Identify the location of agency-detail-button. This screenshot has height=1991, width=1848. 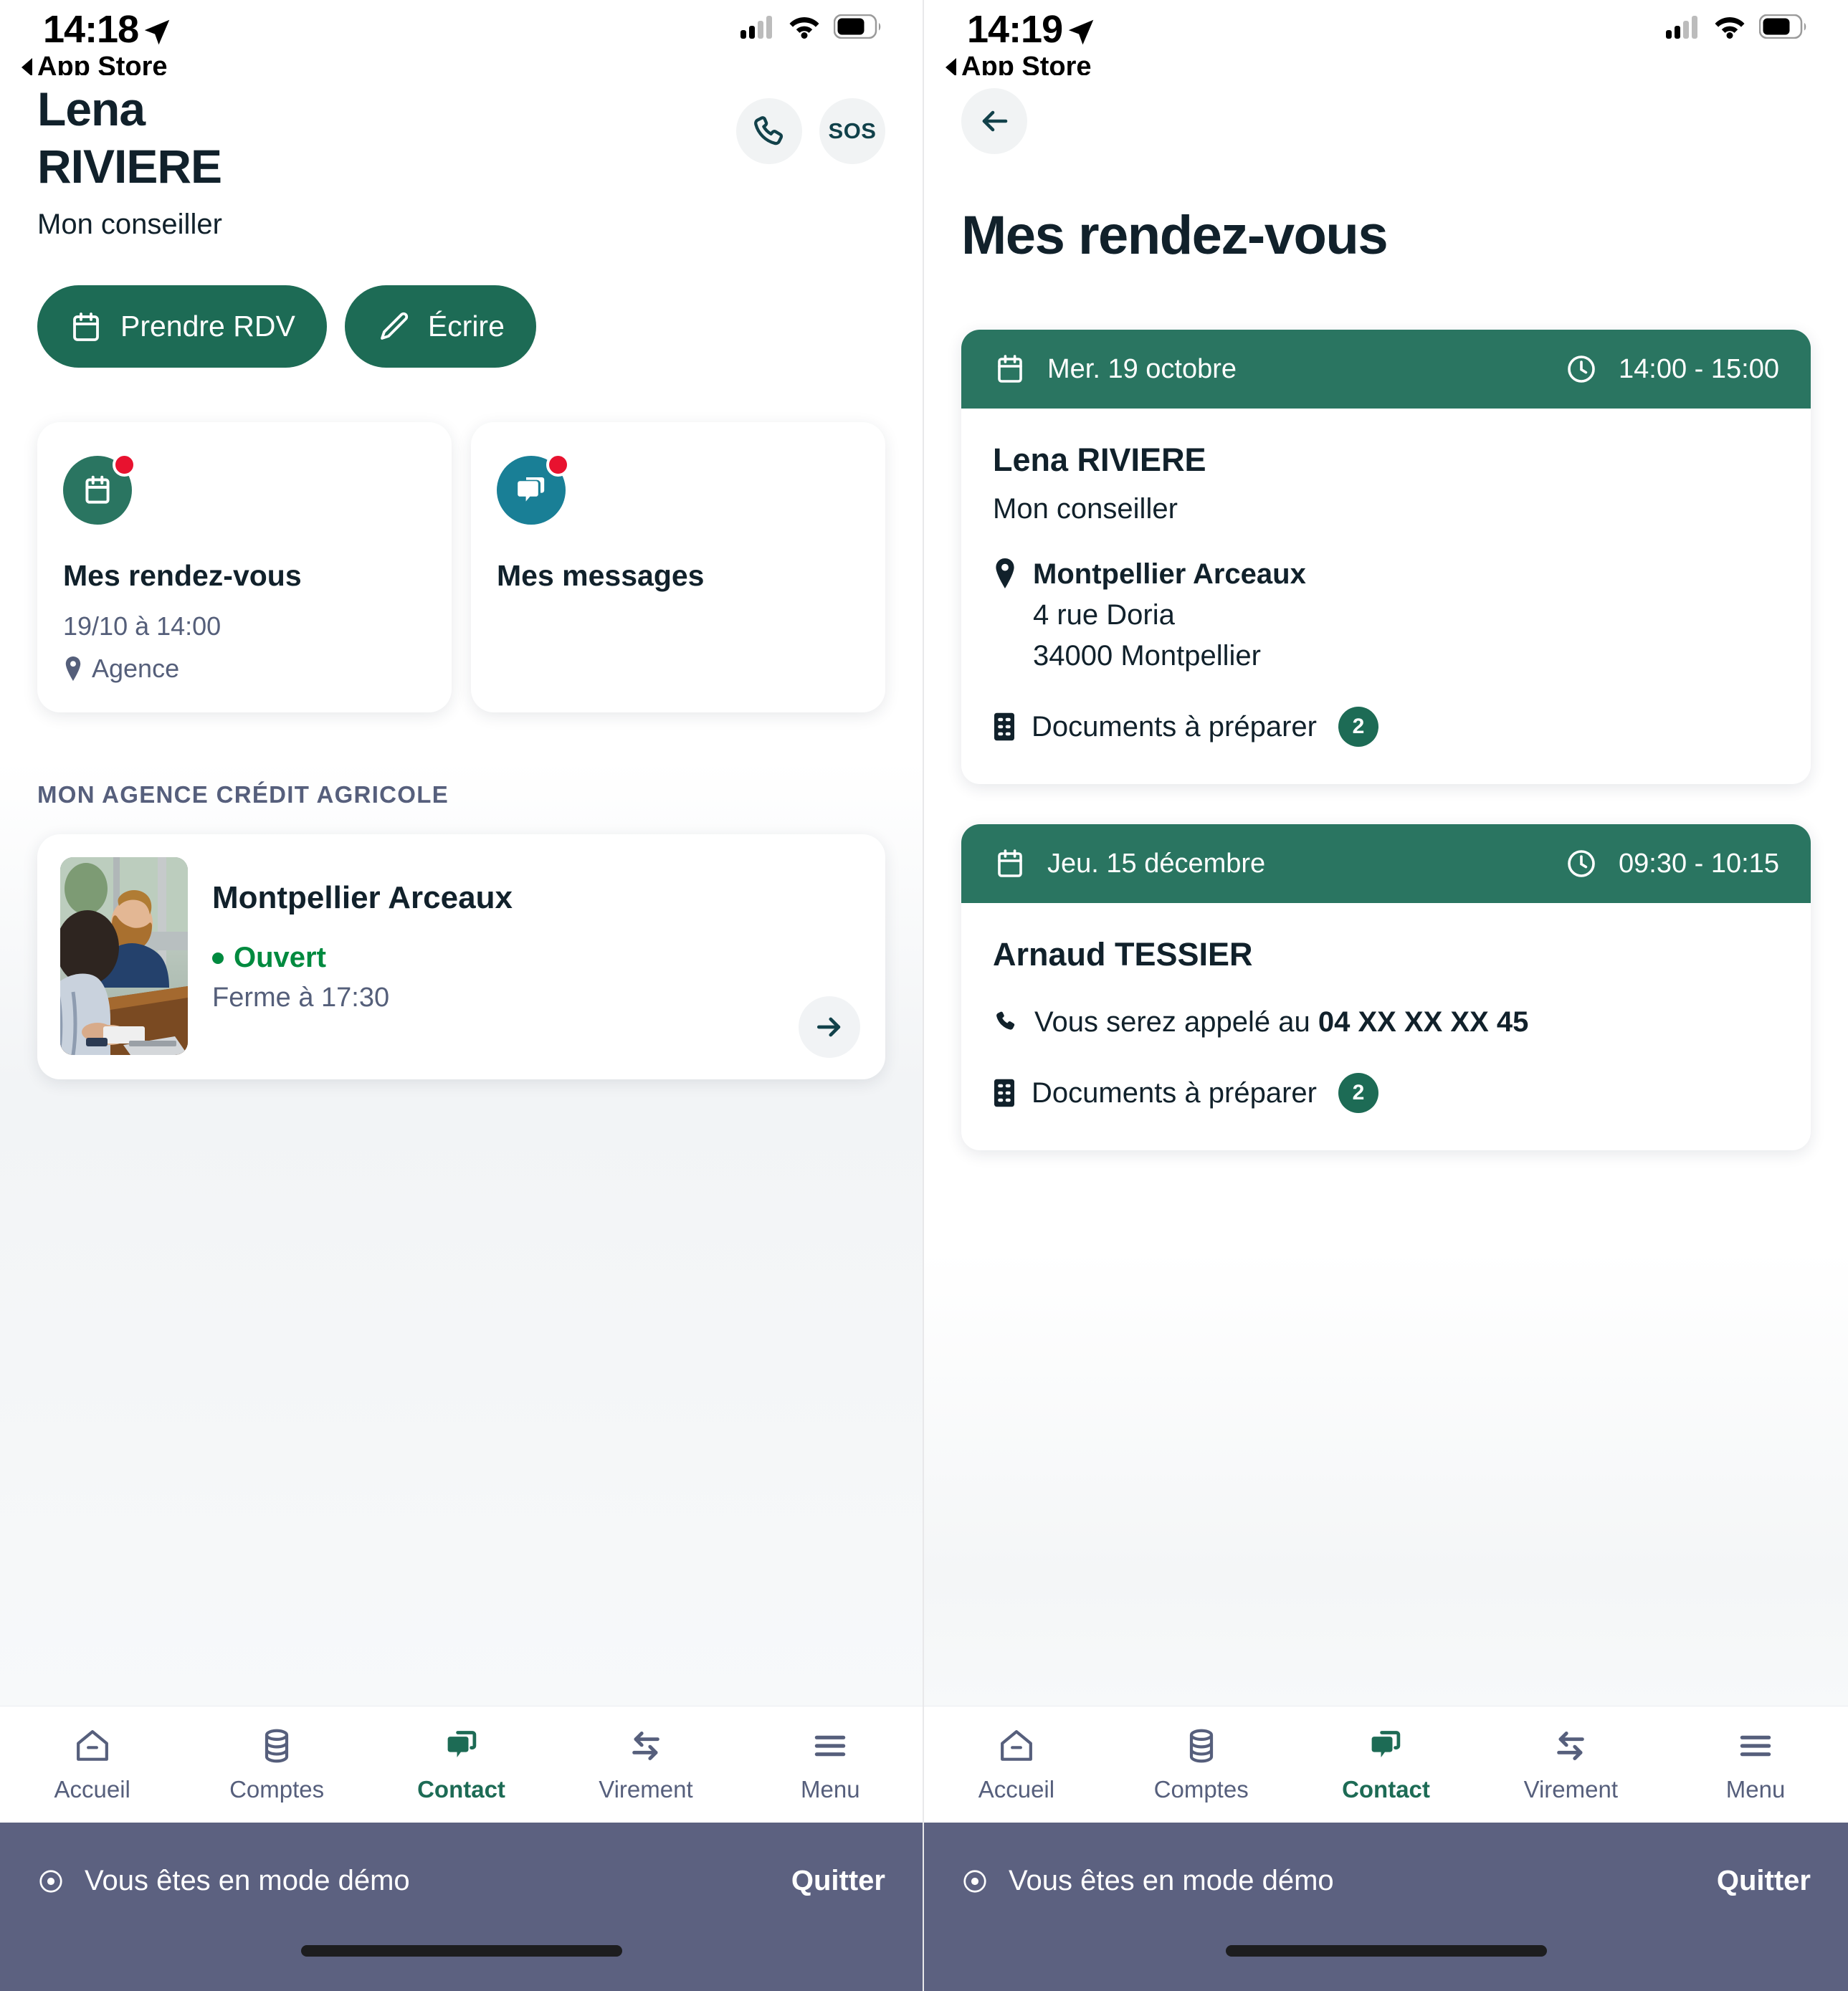
(829, 1027).